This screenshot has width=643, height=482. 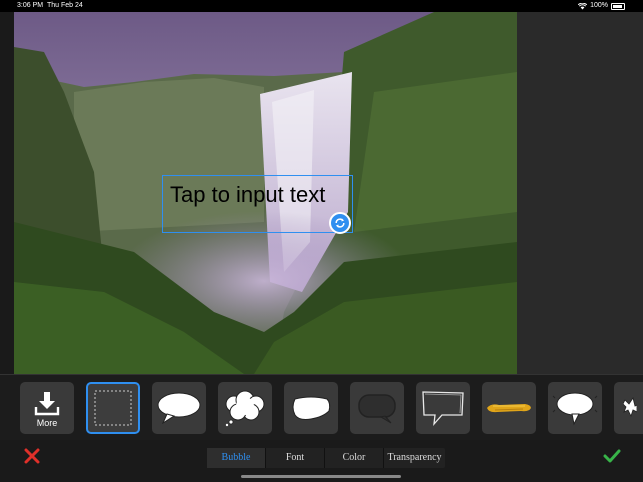 I want to click on download-icon, so click(x=47, y=404).